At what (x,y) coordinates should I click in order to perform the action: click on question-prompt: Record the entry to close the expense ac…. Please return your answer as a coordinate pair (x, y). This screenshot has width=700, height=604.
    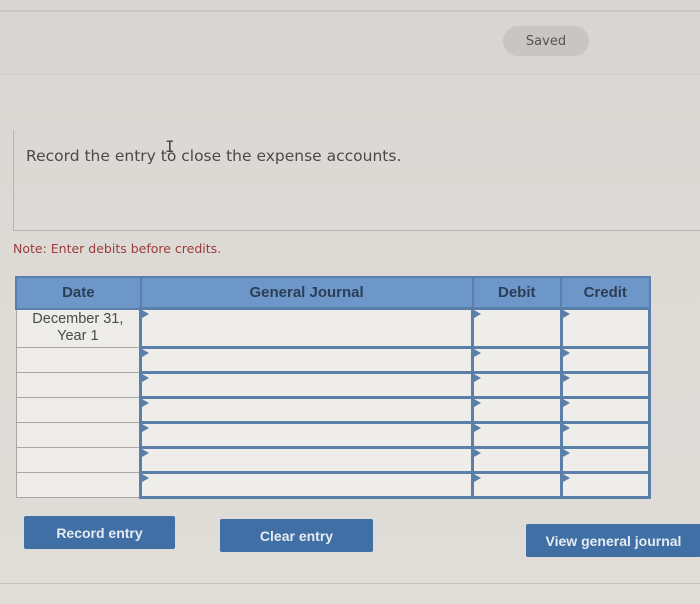
    Looking at the image, I should click on (214, 156).